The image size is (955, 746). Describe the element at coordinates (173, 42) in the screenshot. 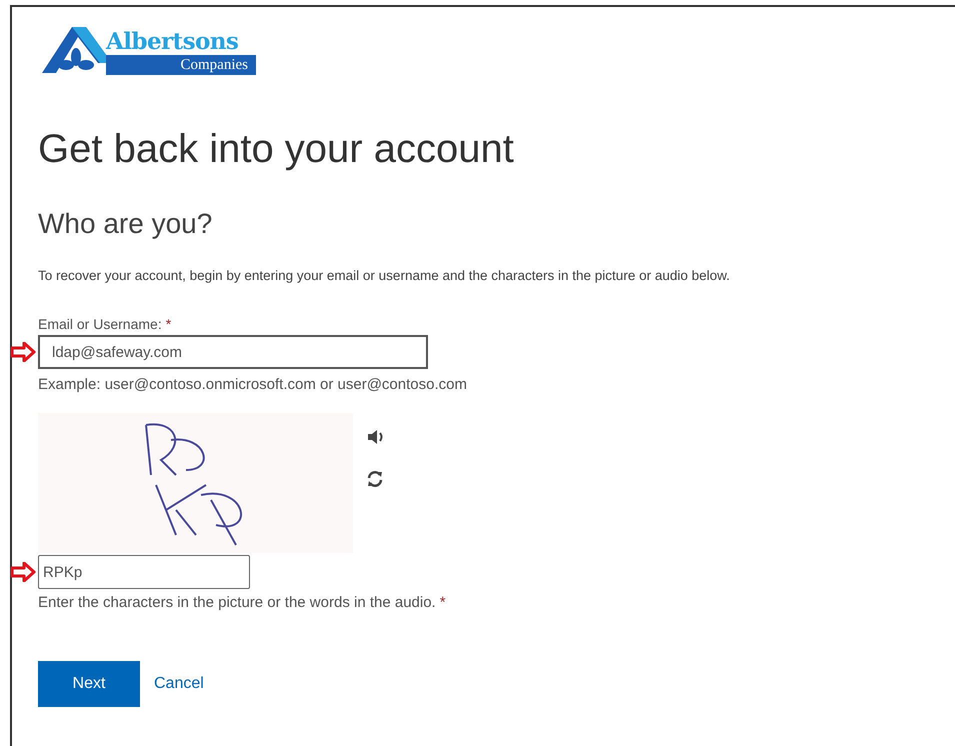

I see `logo-wordmark: Albertsons` at that location.